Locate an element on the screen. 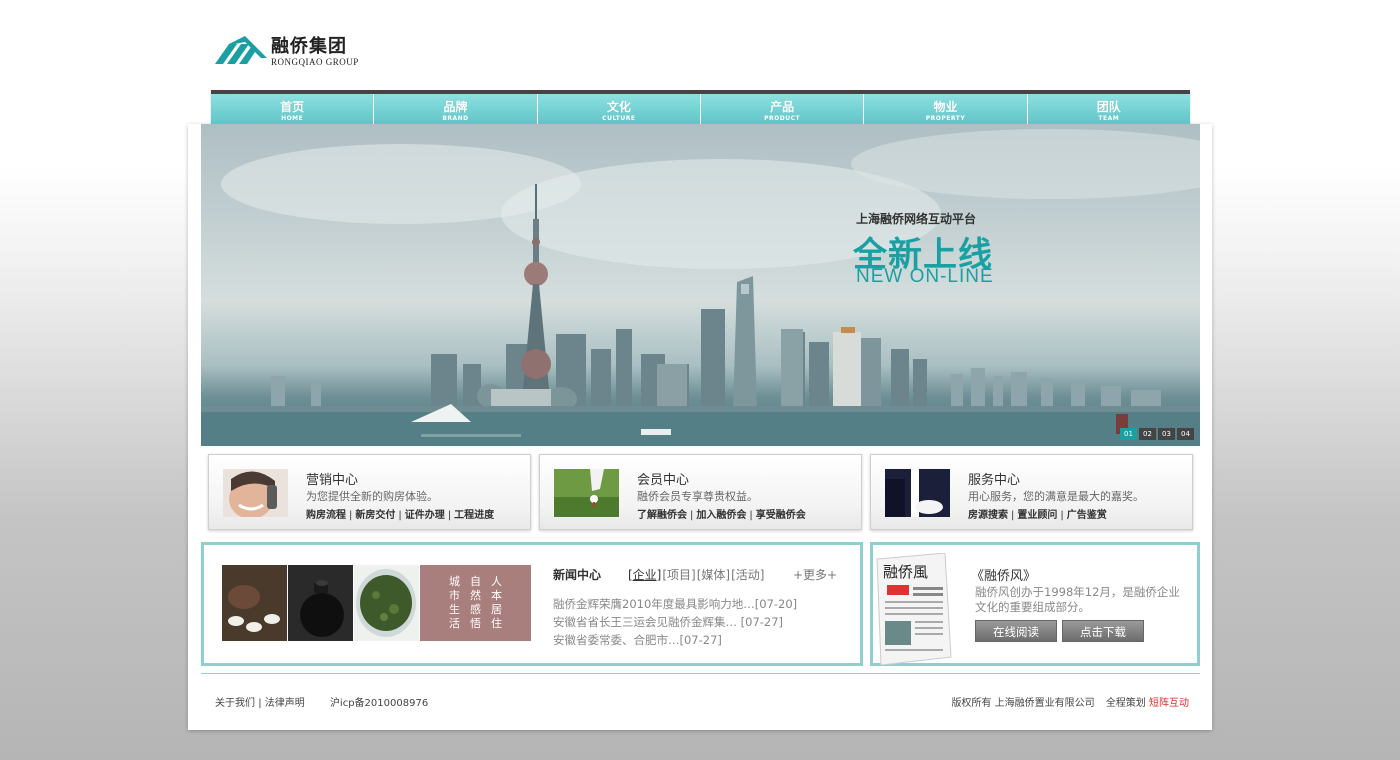 The height and width of the screenshot is (760, 1400). banner-title-en: NEW ON-LINE is located at coordinates (925, 276).